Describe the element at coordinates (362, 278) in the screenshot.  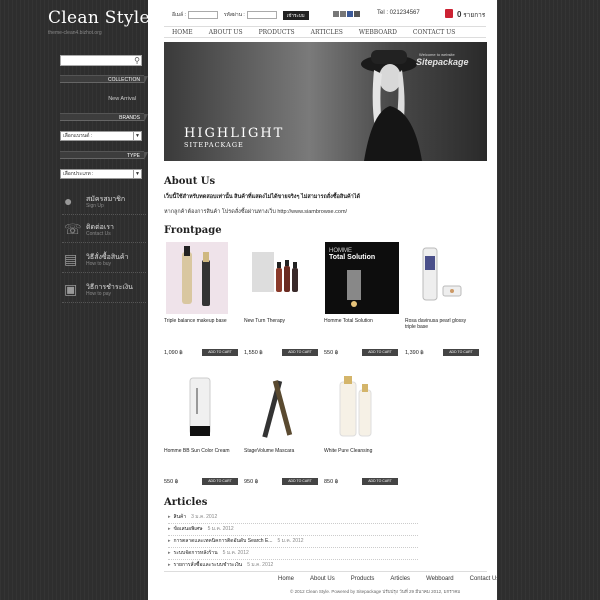
I see `product-image: HOMME Total Solution` at that location.